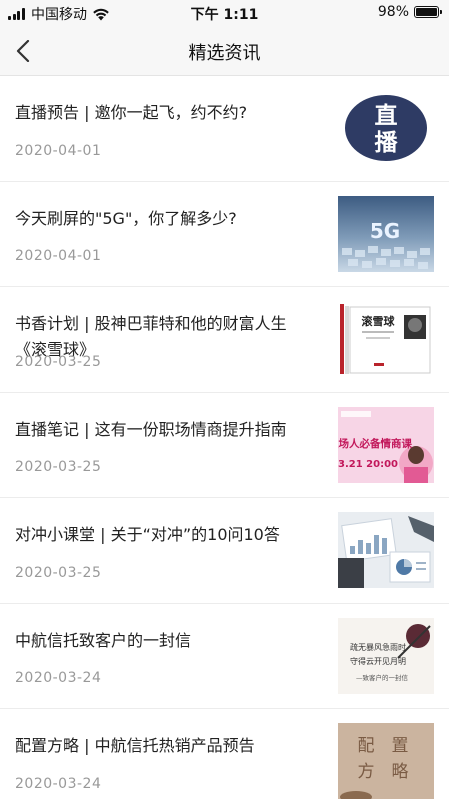 The height and width of the screenshot is (800, 449). What do you see at coordinates (224, 129) in the screenshot?
I see `news-item: 直播预告 | 邀你一起飞，约不约? 2020-04-01 直 播` at bounding box center [224, 129].